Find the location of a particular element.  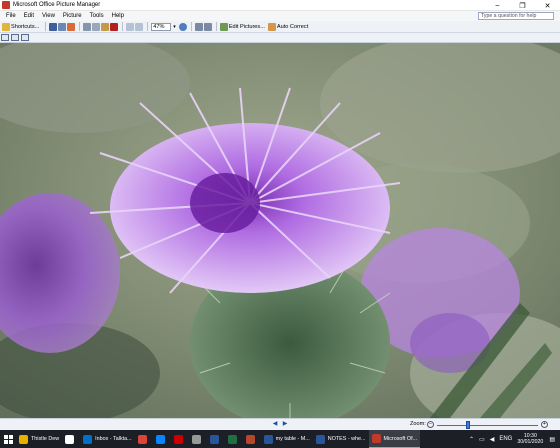

cut-icon is located at coordinates (87, 26).